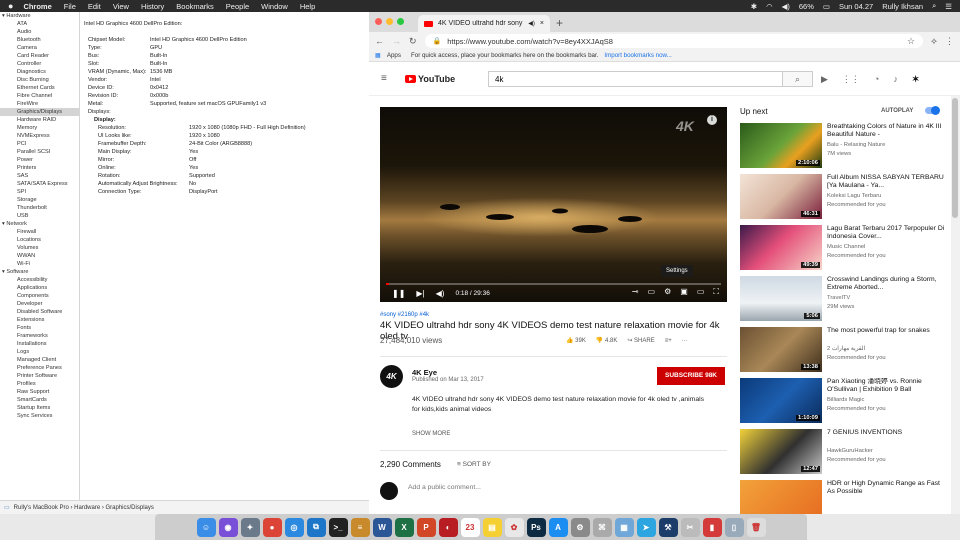 This screenshot has width=960, height=540. I want to click on tab-audio-icon: ◀), so click(531, 23).